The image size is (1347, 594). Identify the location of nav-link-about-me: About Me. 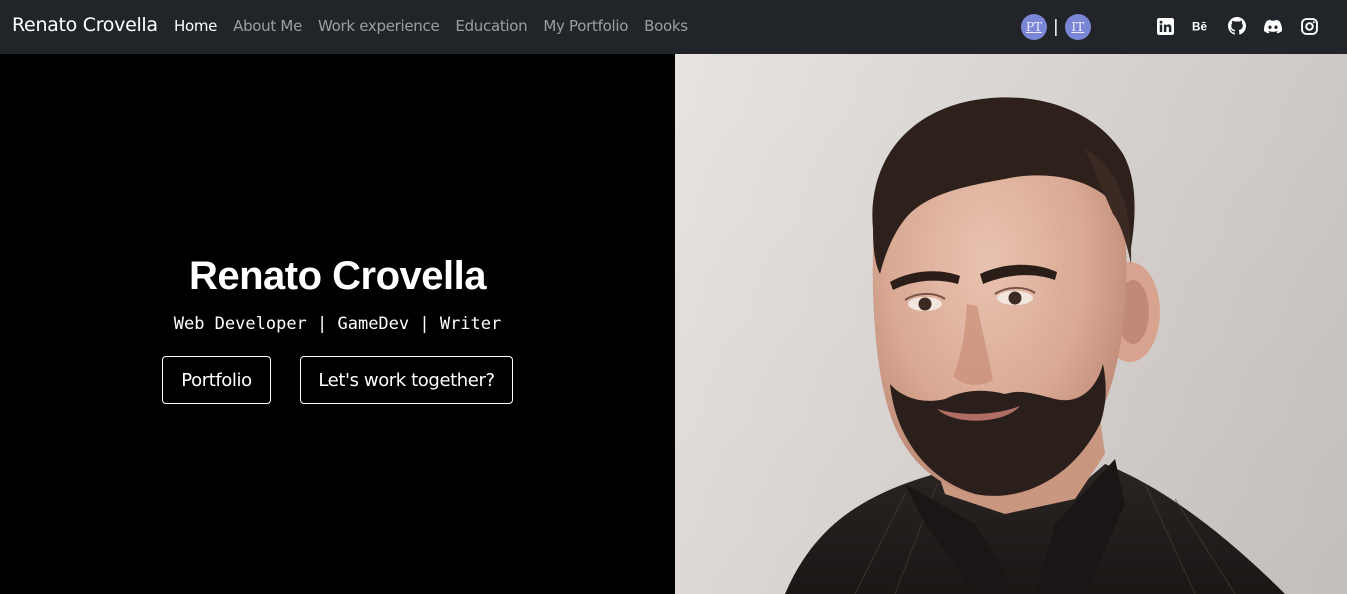
(267, 26).